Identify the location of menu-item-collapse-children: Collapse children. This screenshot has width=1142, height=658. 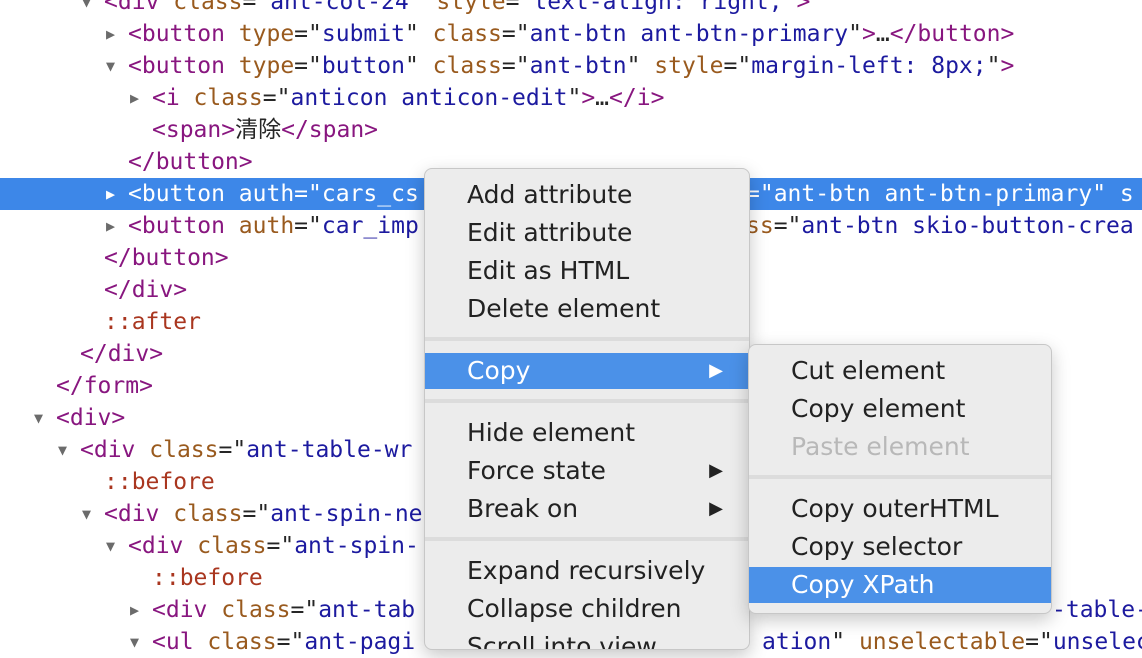
(587, 609).